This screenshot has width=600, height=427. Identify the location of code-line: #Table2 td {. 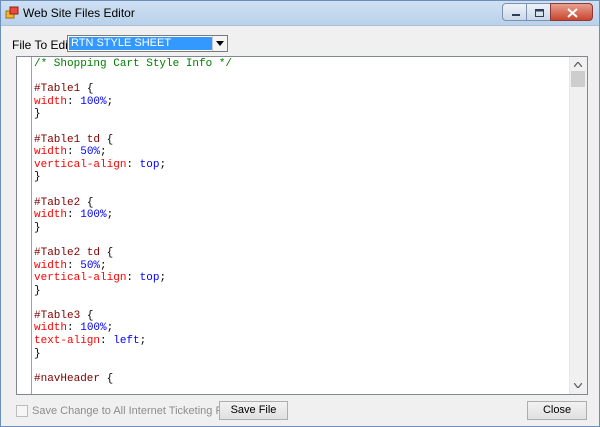
(301, 253).